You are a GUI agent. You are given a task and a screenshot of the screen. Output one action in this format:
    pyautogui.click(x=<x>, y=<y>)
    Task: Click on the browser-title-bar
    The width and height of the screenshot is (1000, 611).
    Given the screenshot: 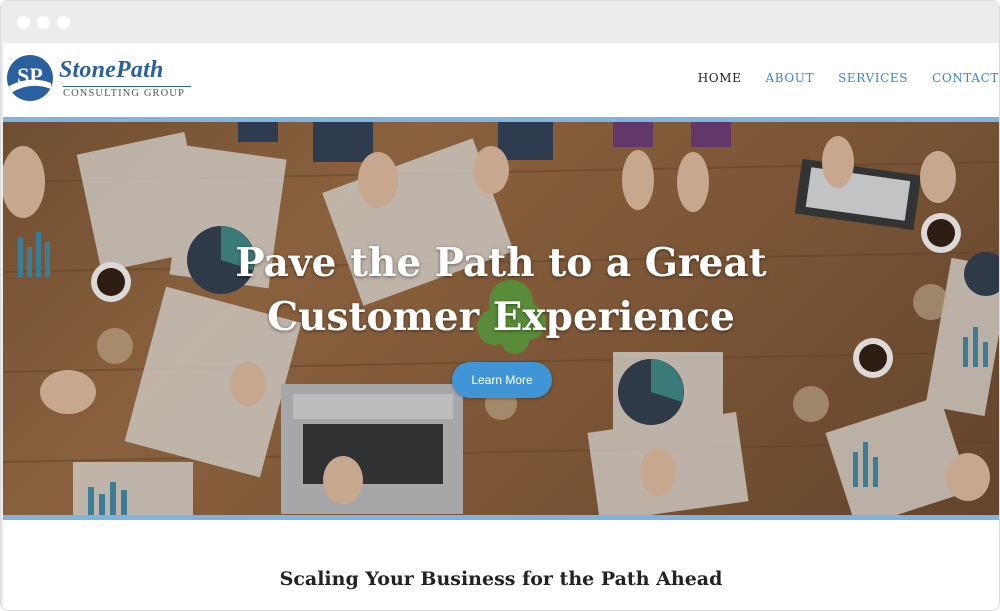 What is the action you would take?
    pyautogui.click(x=500, y=22)
    